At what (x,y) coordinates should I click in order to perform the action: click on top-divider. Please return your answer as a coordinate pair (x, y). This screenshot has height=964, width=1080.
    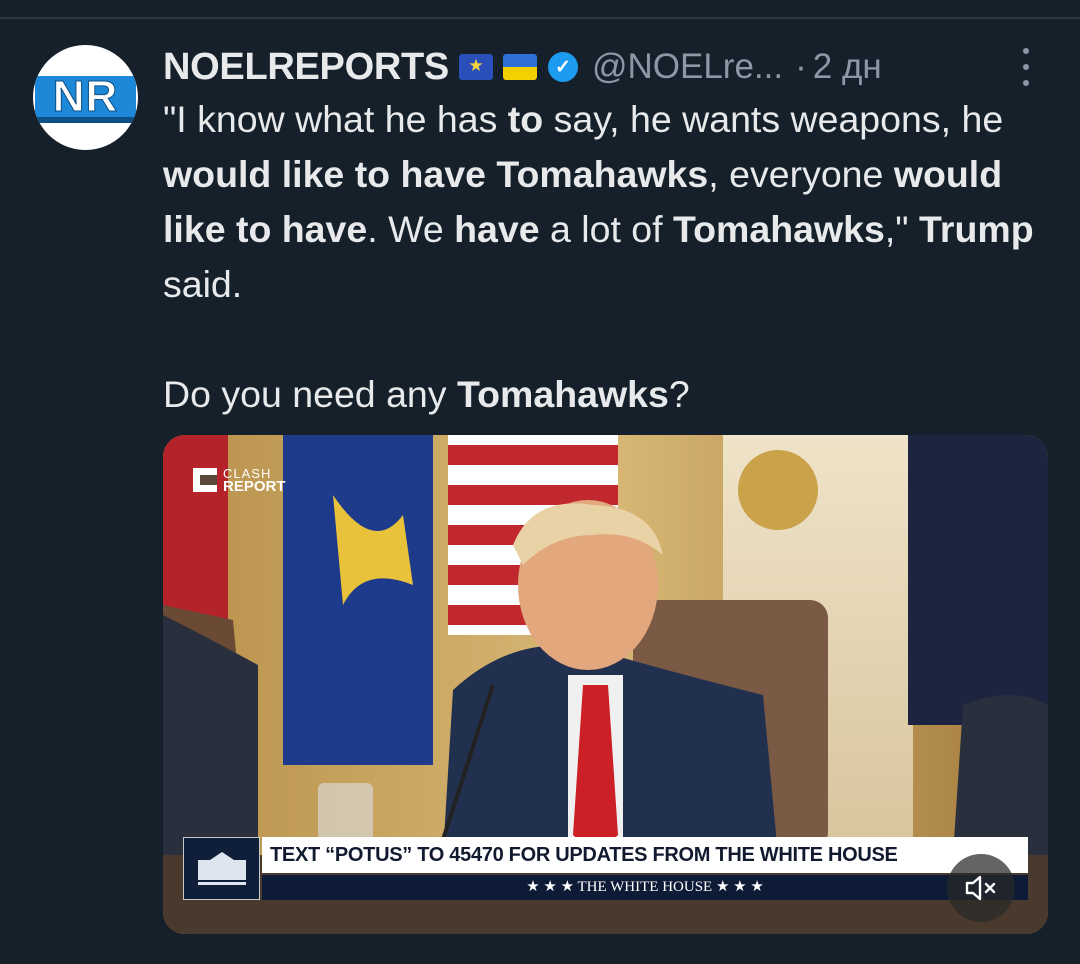
    Looking at the image, I should click on (540, 18).